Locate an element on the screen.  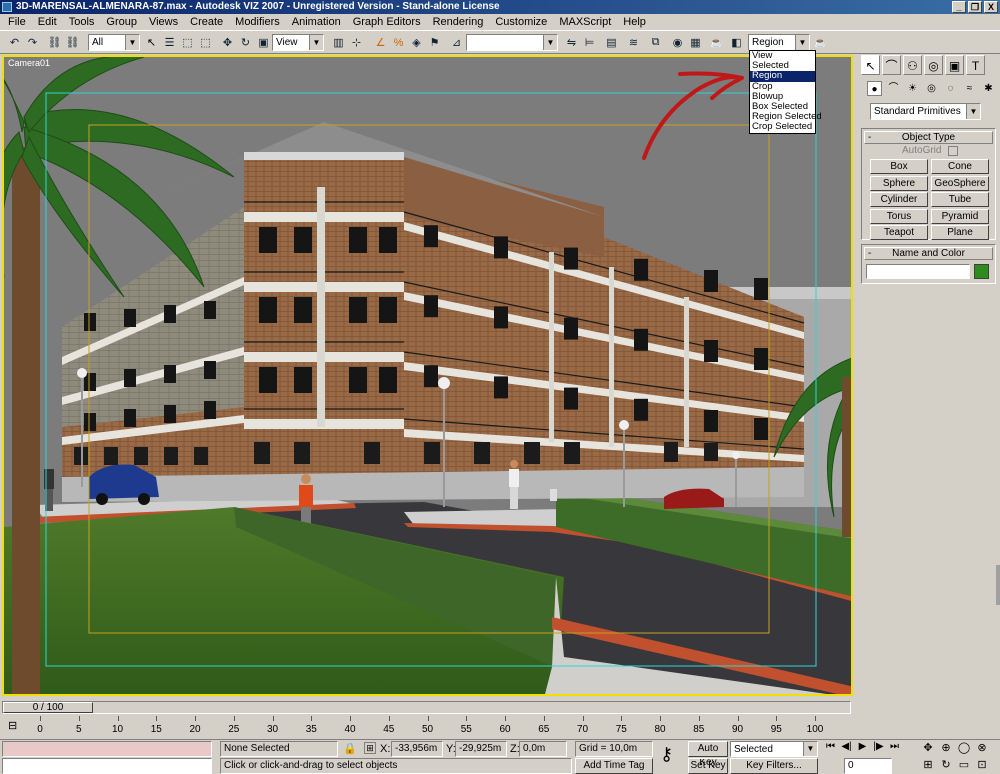
orbit-icon: ◯ is located at coordinates (964, 748).